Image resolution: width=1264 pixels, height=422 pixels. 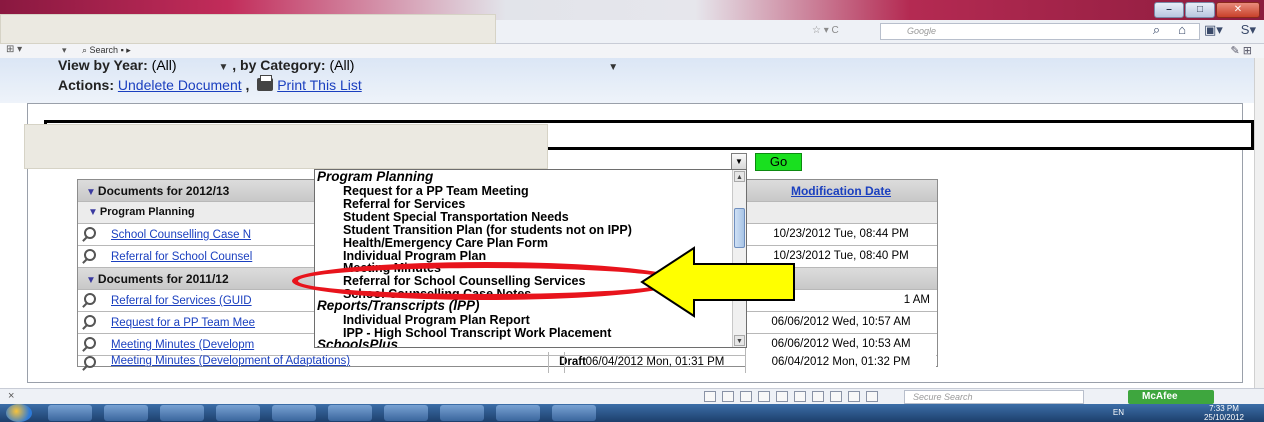 I want to click on toolbar-menu-icon: ⊞ ▾, so click(x=14, y=49).